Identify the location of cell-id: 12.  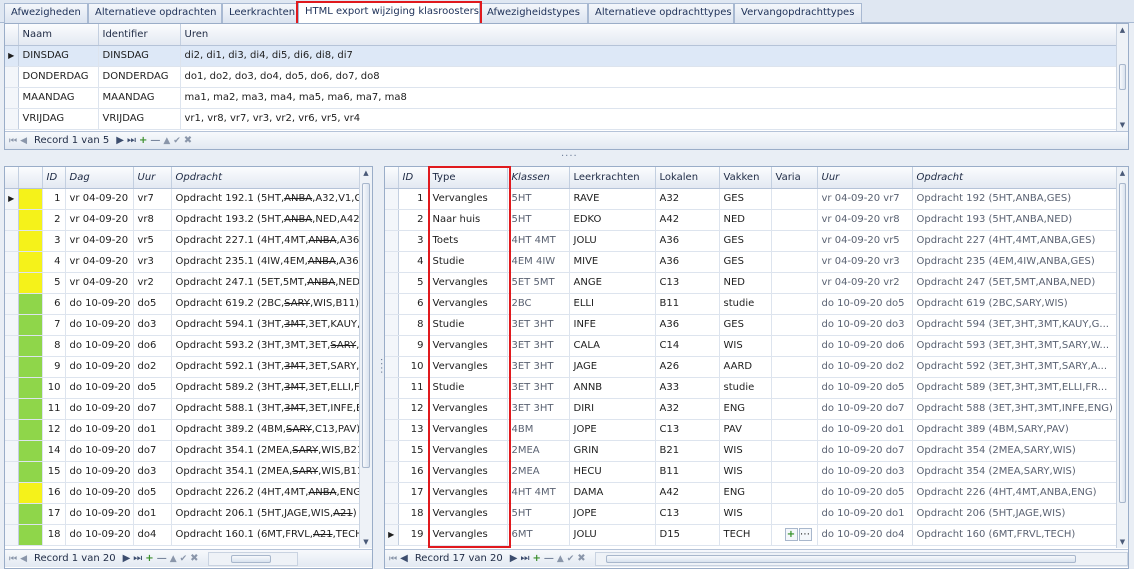
(54, 430).